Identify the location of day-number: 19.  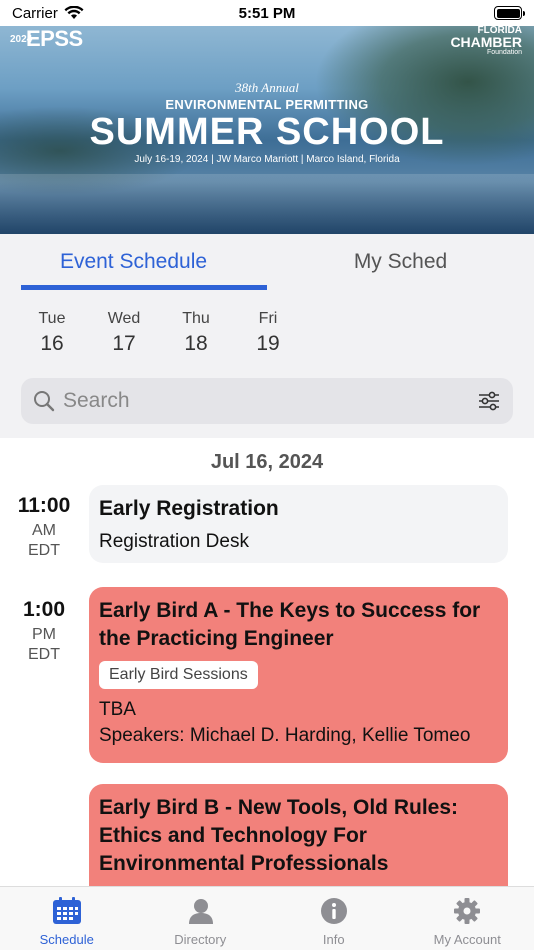
(268, 343).